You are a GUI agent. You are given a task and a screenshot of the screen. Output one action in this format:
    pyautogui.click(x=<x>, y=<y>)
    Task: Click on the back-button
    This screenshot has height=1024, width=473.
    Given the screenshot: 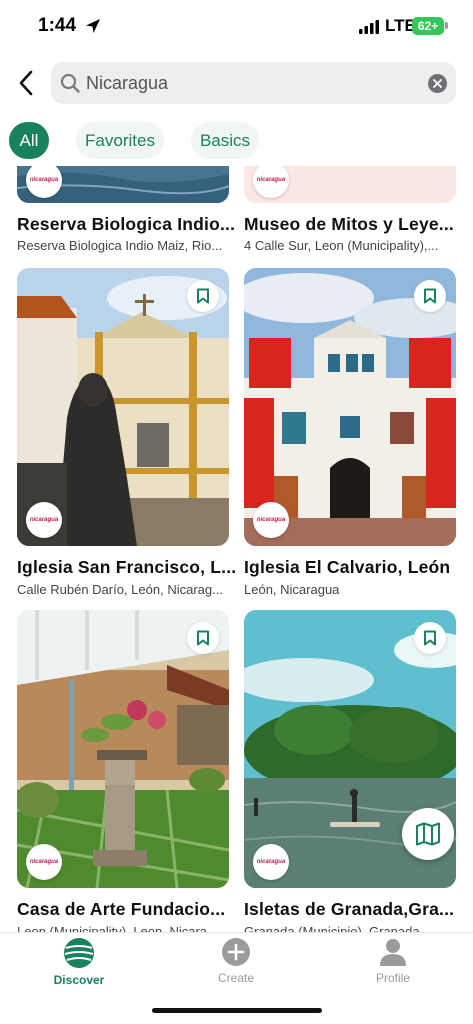 What is the action you would take?
    pyautogui.click(x=26, y=83)
    